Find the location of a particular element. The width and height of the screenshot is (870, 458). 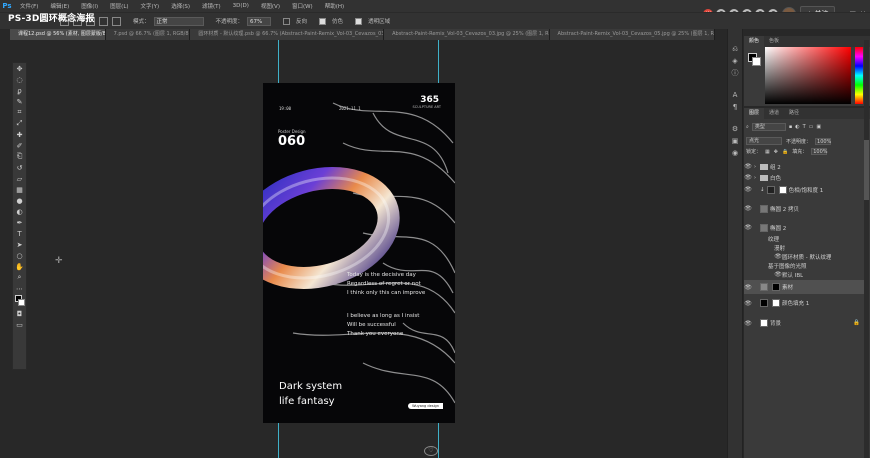

lock-pixels-icon: ▦ is located at coordinates (767, 152).